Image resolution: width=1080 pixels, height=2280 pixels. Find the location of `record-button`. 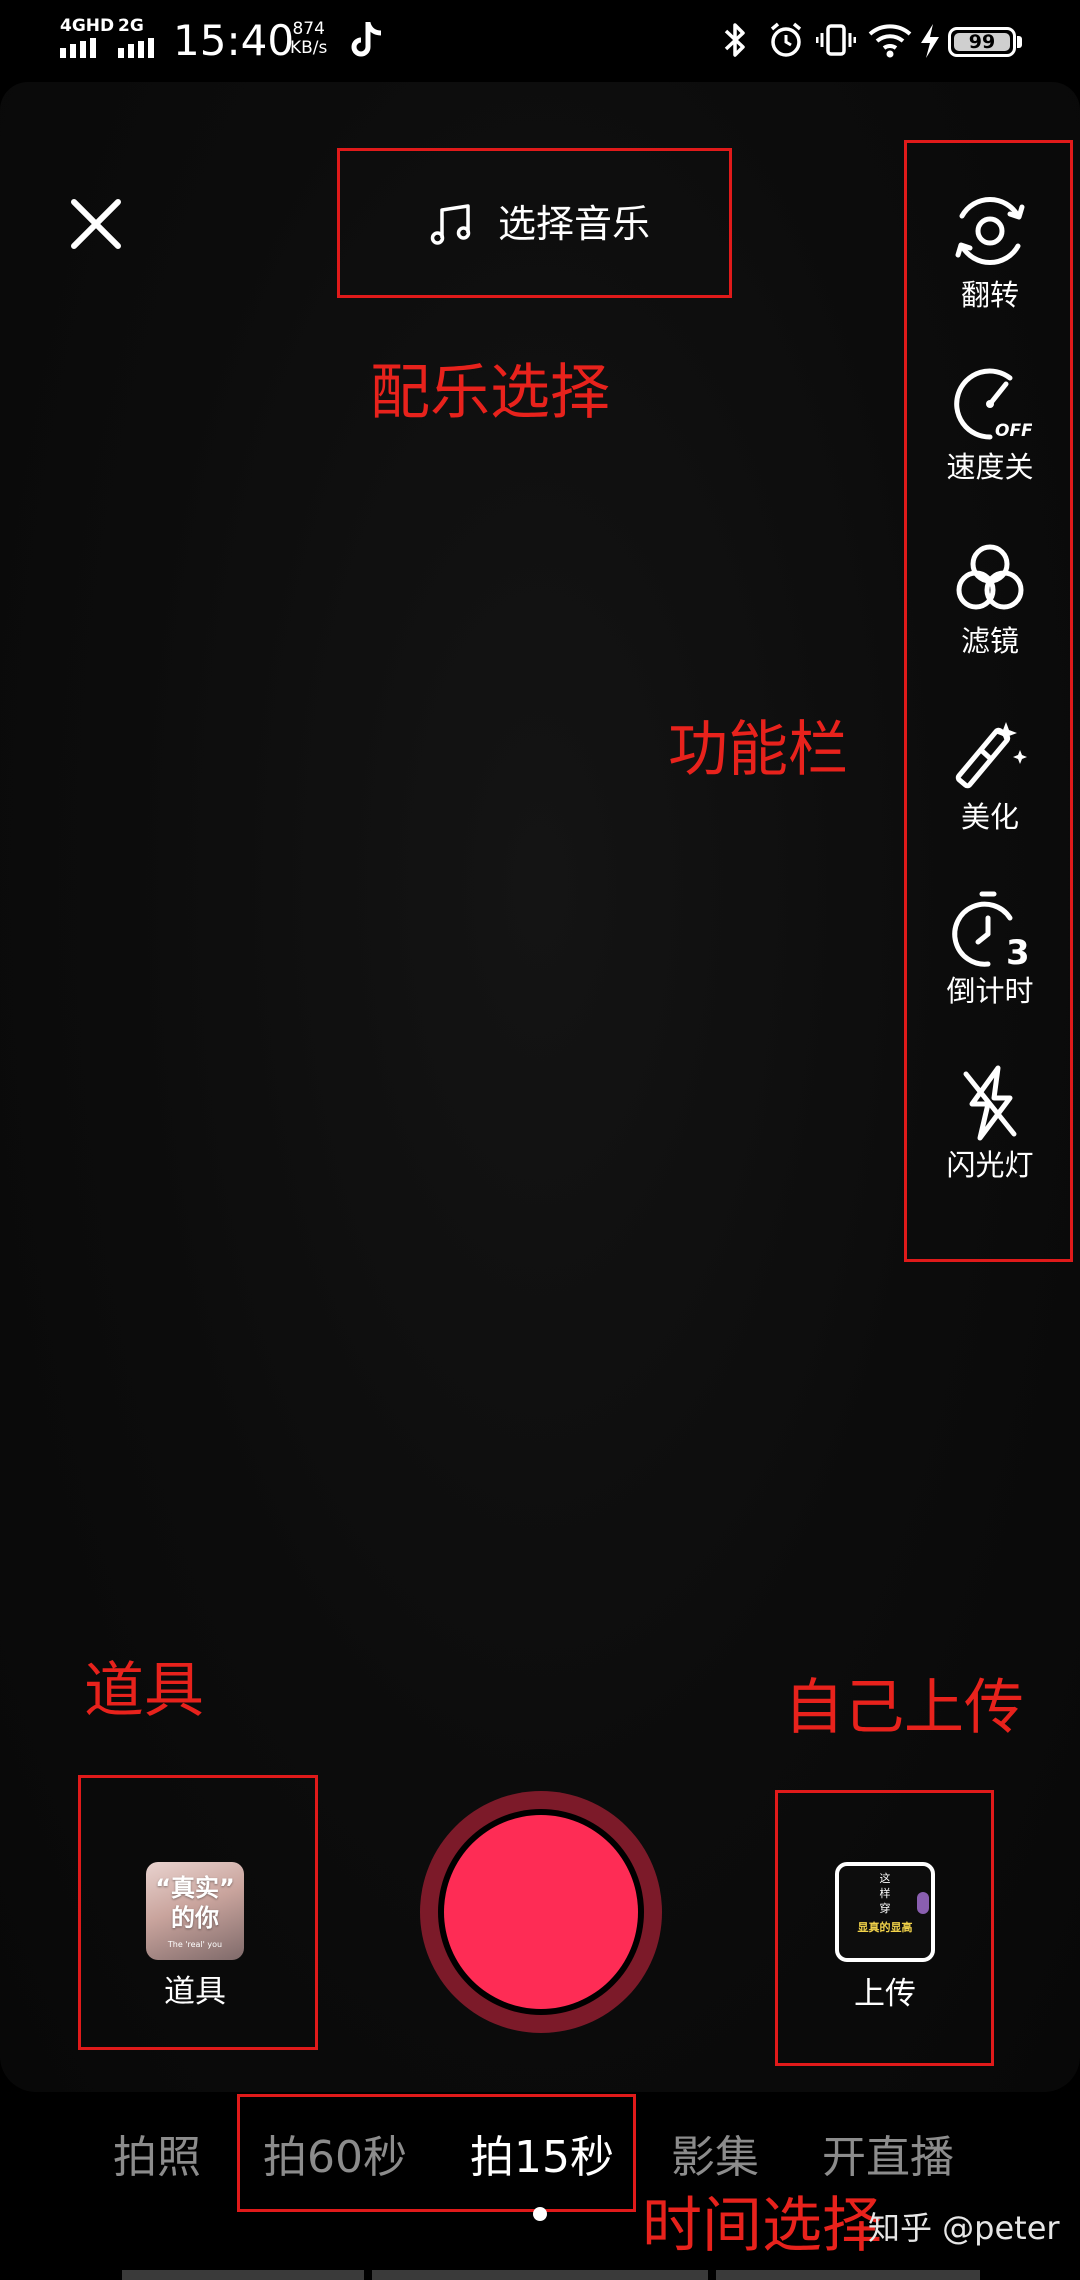

record-button is located at coordinates (541, 1912).